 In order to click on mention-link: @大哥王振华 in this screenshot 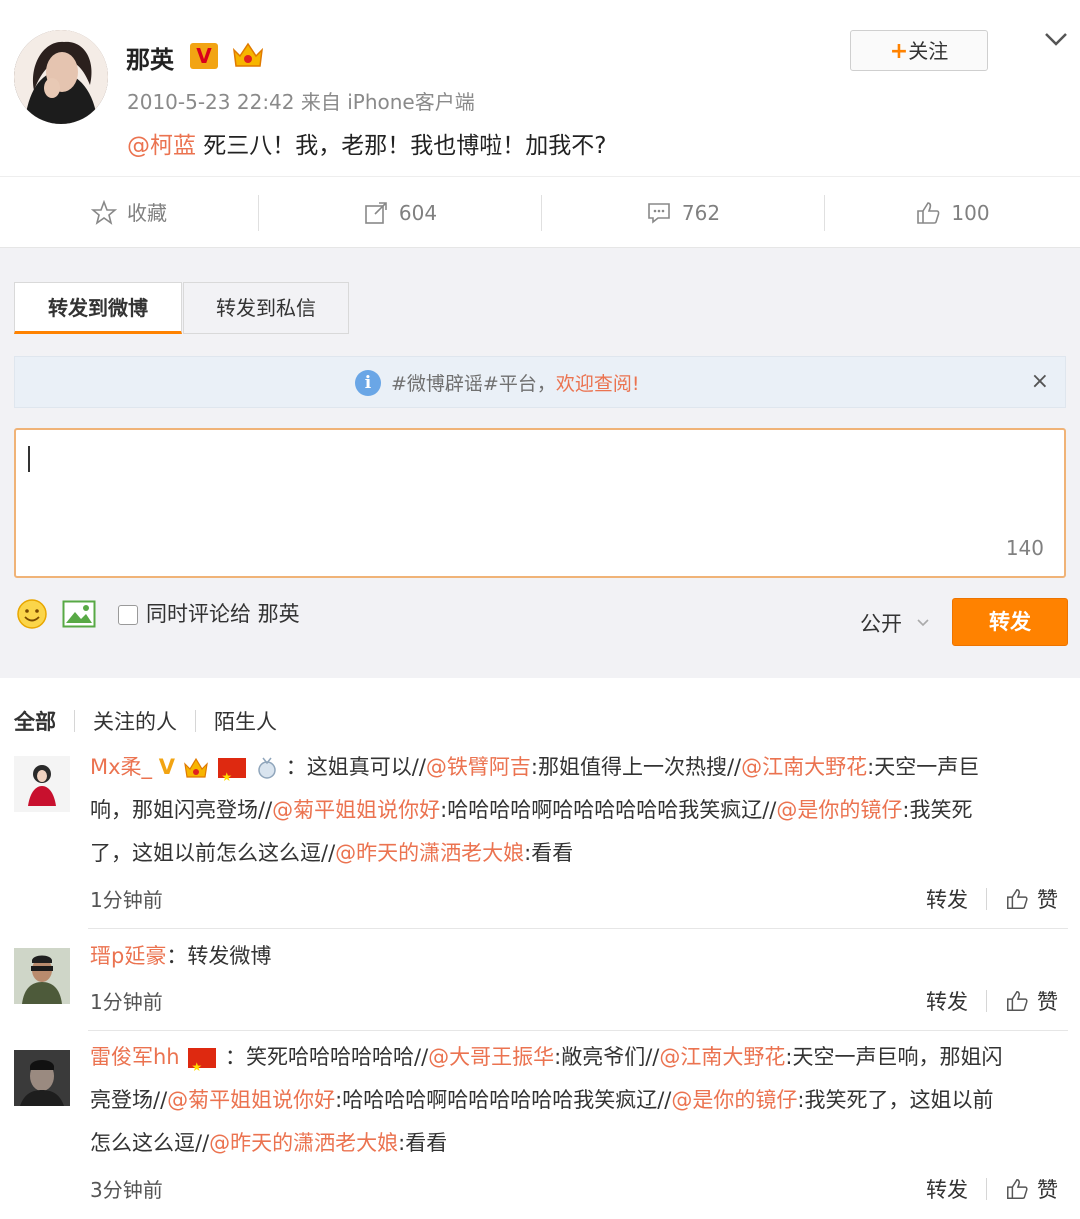, I will do `click(491, 1057)`.